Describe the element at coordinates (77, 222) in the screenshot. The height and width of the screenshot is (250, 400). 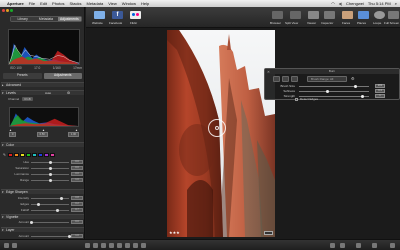
I see `vignette-amount-value-field: 0.0` at that location.